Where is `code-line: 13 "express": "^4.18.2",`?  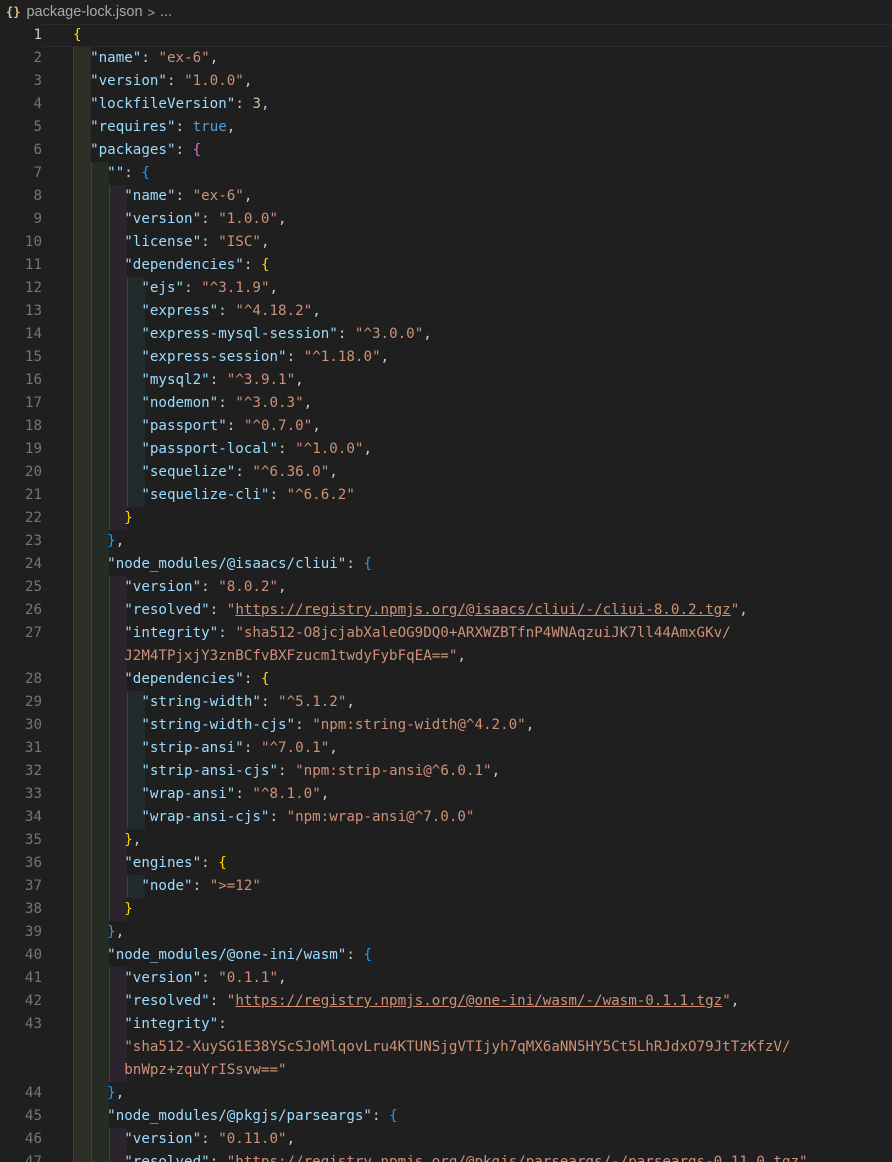 code-line: 13 "express": "^4.18.2", is located at coordinates (446, 311).